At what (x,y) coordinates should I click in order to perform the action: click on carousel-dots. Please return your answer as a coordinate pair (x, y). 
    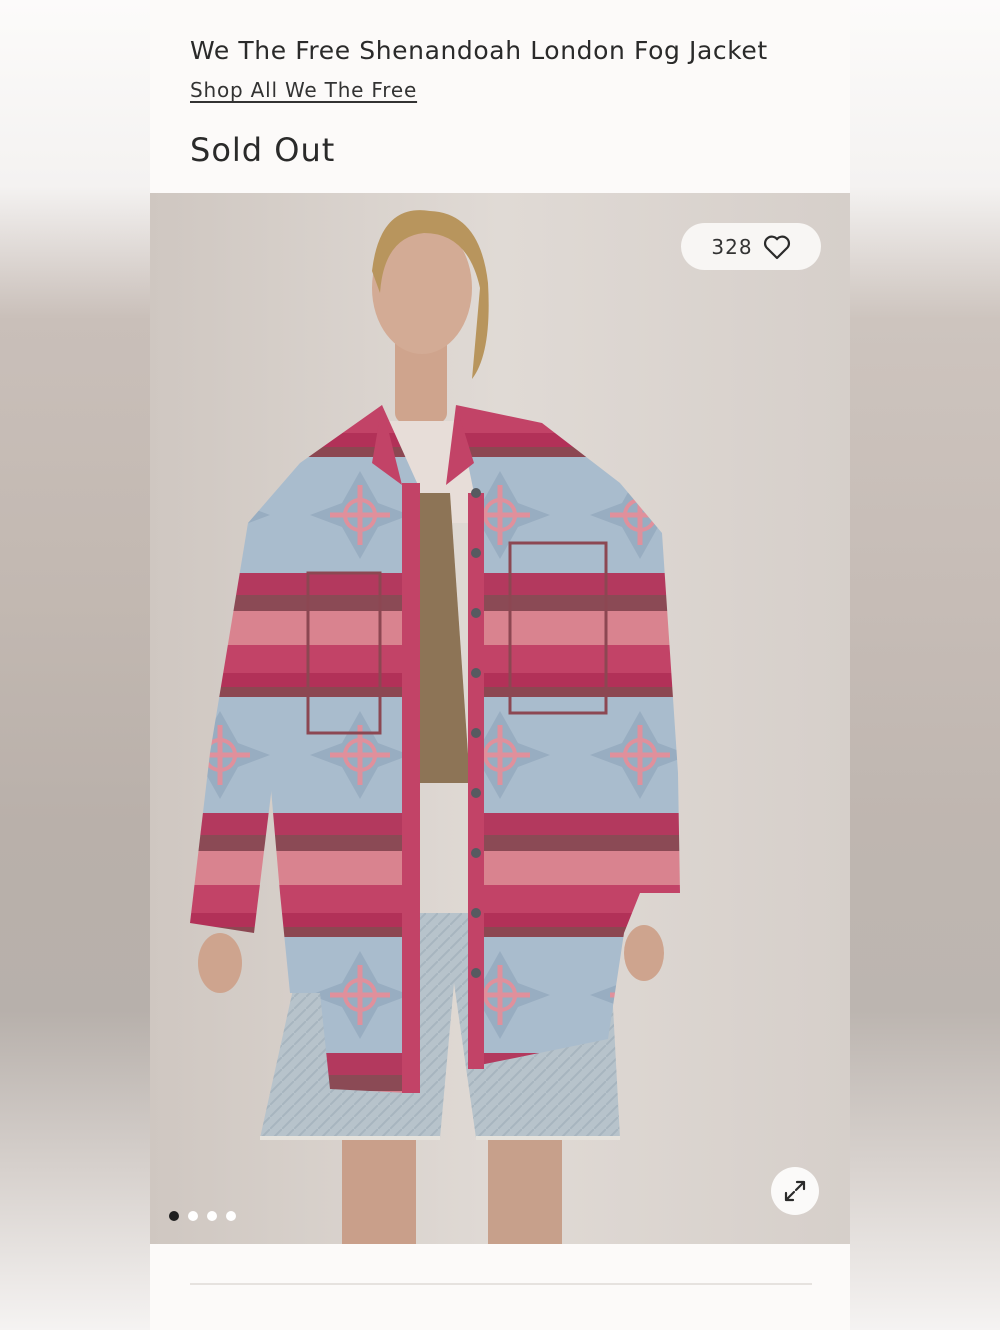
    Looking at the image, I should click on (202, 1216).